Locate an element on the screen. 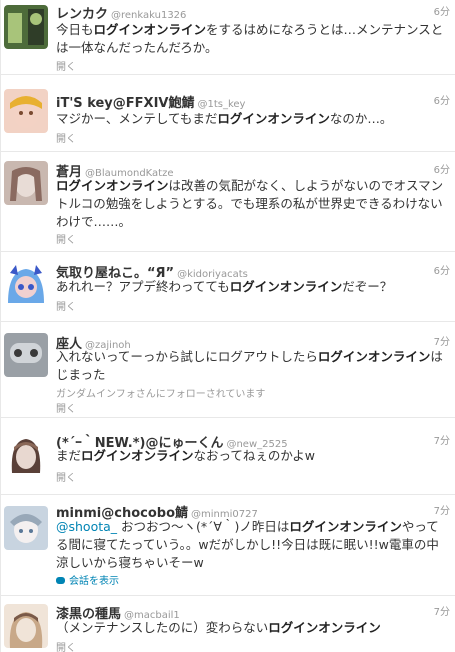 The image size is (455, 652). mention-link: @shoota_ is located at coordinates (86, 526).